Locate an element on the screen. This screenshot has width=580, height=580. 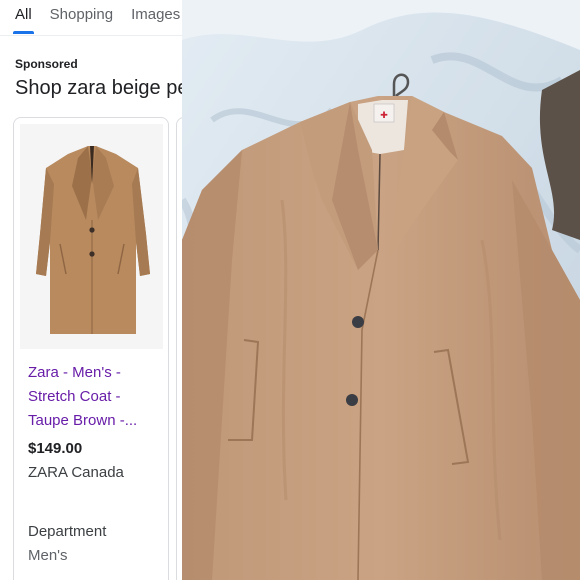
search-tabs: All Shopping Images is located at coordinates (91, 18).